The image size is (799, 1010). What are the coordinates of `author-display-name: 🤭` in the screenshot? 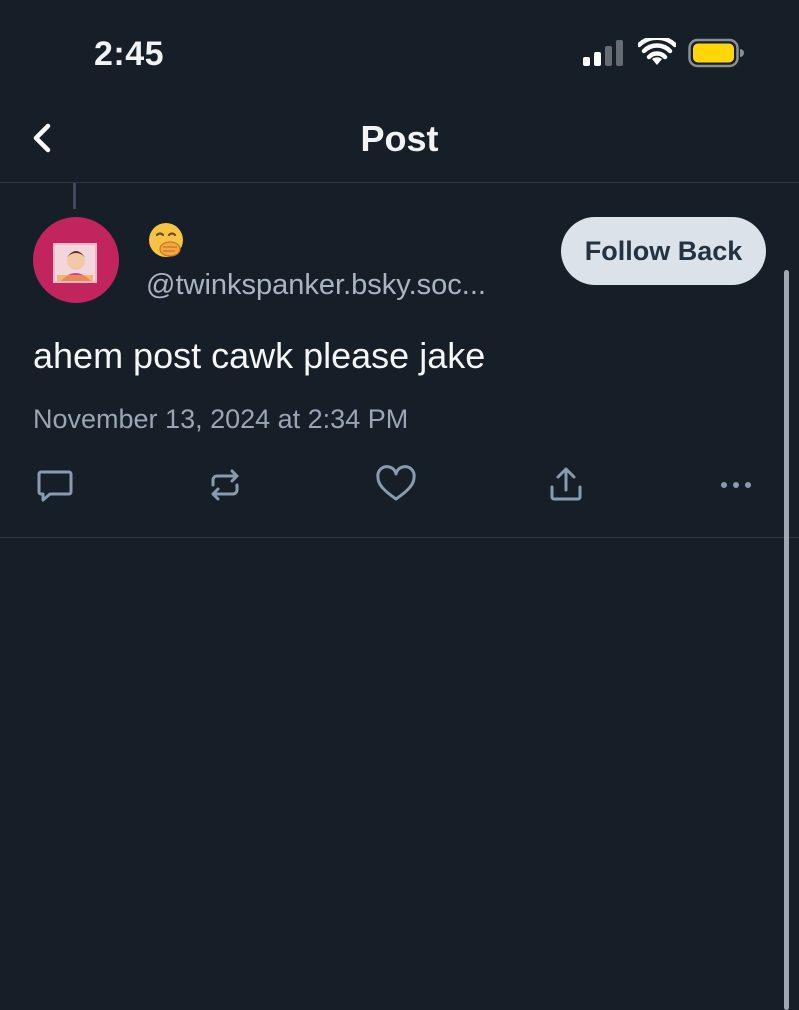 It's located at (167, 241).